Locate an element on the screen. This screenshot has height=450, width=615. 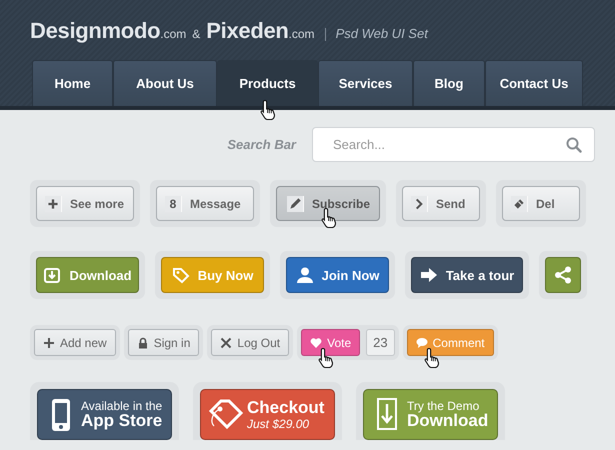
phone-icon is located at coordinates (61, 415).